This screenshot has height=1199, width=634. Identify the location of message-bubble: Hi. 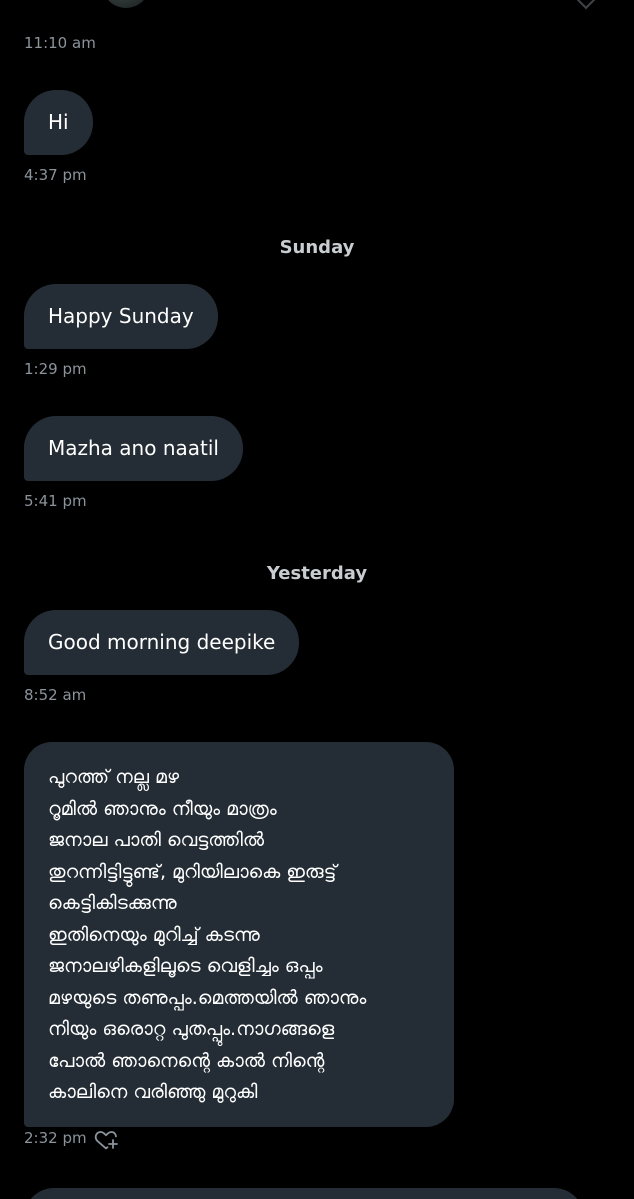
(58, 122).